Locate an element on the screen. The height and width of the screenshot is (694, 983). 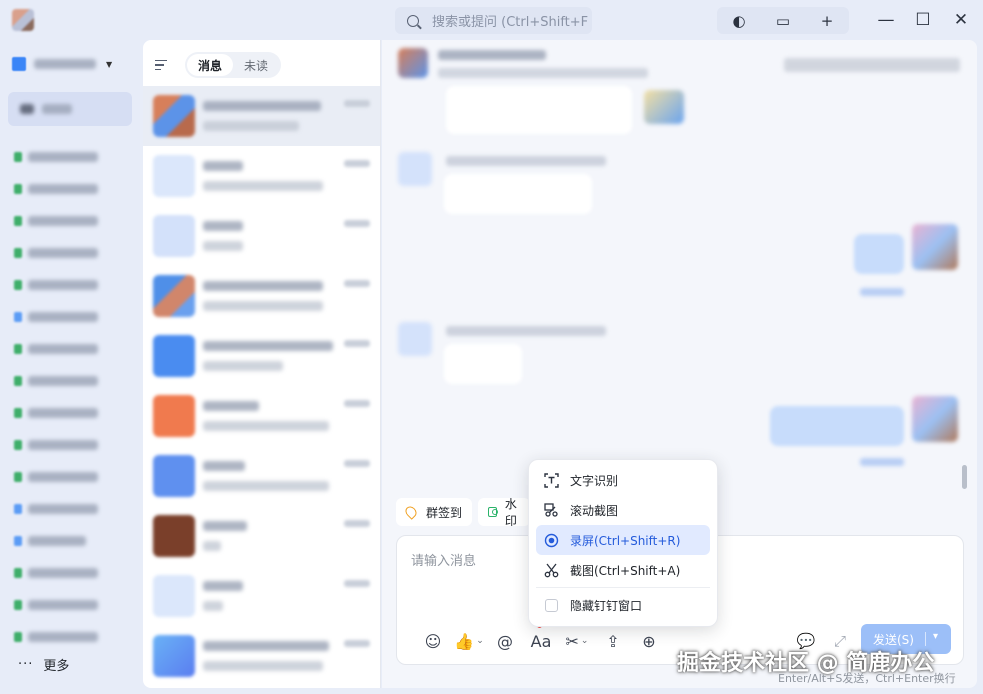
font-format-icon: Aa is located at coordinates (541, 638).